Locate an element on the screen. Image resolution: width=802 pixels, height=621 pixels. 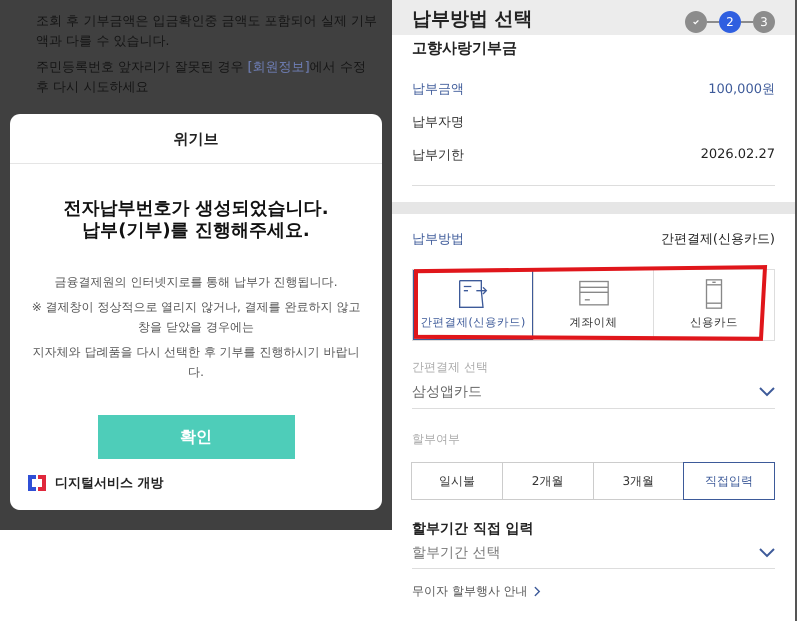
interest-free-link: 무이자 할부행사 안내 is located at coordinates (476, 591).